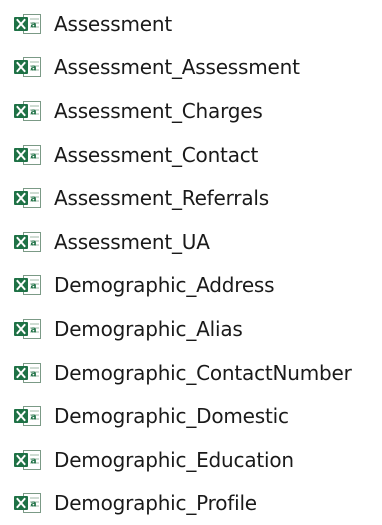  What do you see at coordinates (132, 241) in the screenshot?
I see `file-label: Assessment_UA` at bounding box center [132, 241].